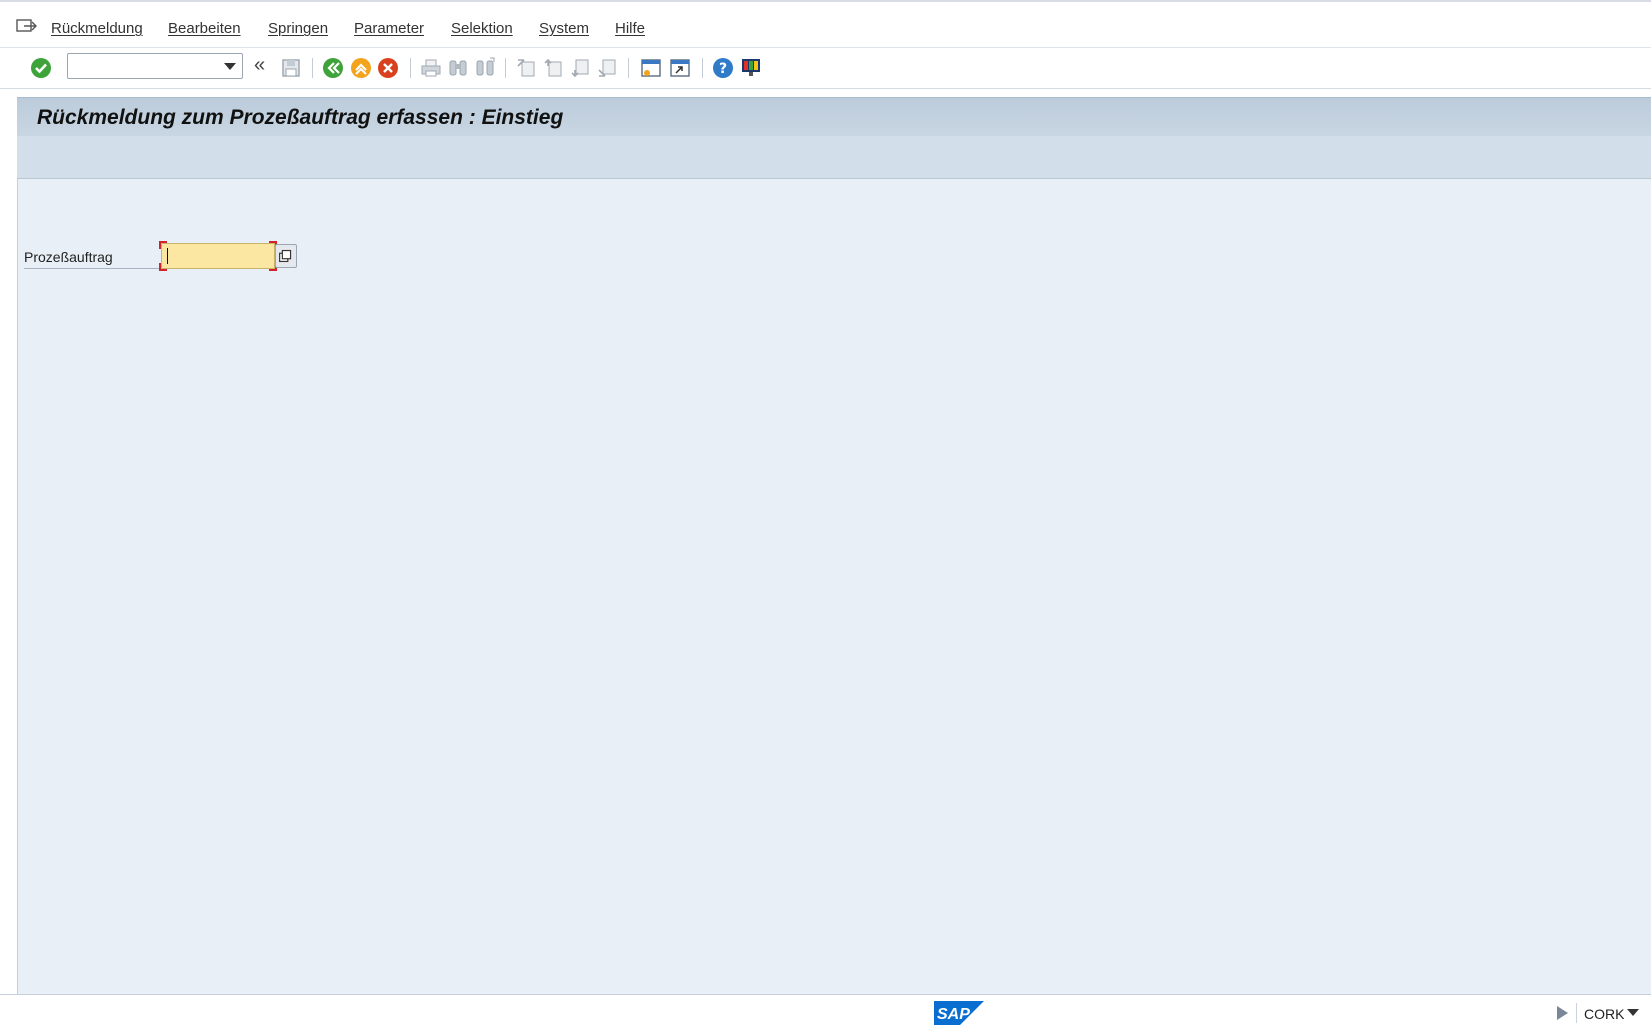  What do you see at coordinates (27, 27) in the screenshot?
I see `menu-icon` at bounding box center [27, 27].